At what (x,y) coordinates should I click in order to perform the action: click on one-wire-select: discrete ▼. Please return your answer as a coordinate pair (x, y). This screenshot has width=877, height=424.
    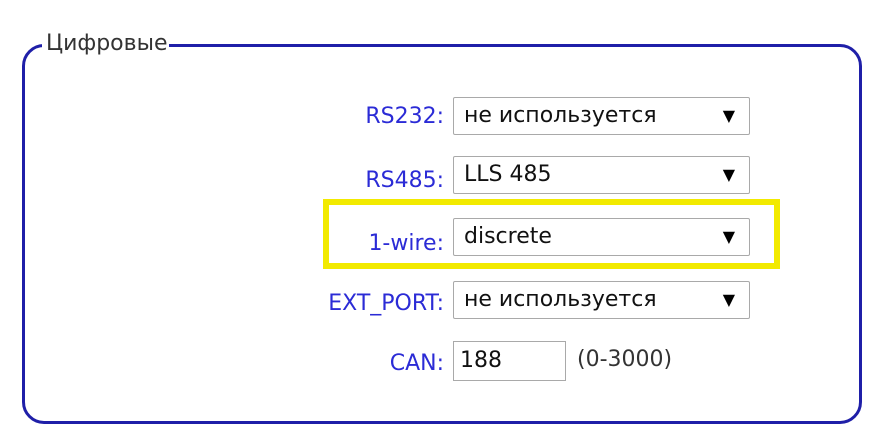
    Looking at the image, I should click on (601, 237).